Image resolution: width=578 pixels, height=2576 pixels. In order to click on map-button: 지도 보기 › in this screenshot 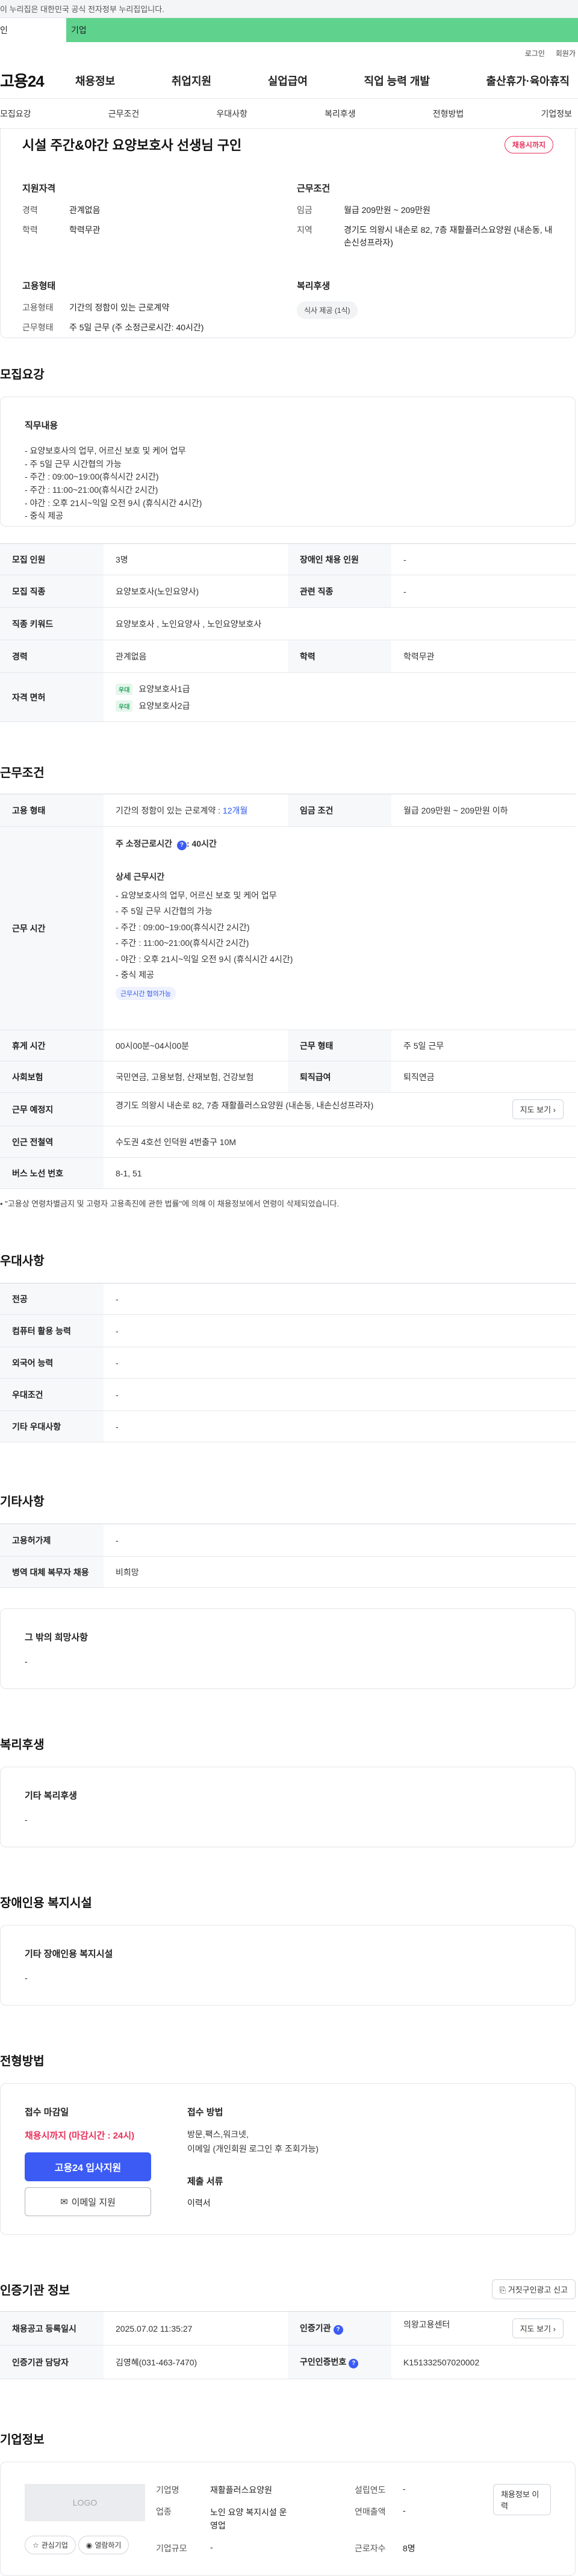, I will do `click(538, 1109)`.